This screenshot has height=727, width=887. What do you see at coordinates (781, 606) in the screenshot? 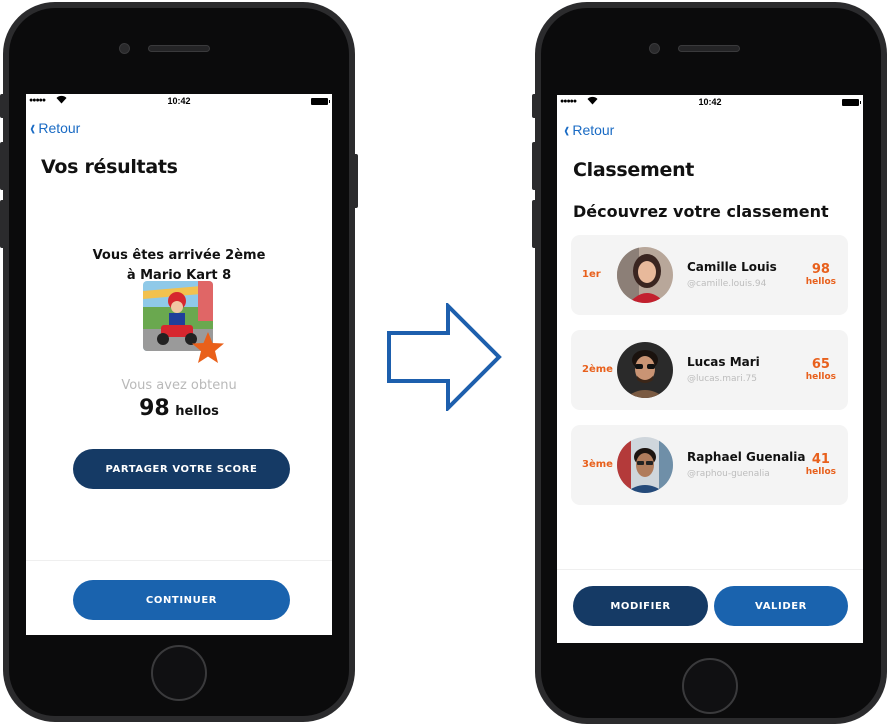
I see `validate-button: VALIDER` at bounding box center [781, 606].